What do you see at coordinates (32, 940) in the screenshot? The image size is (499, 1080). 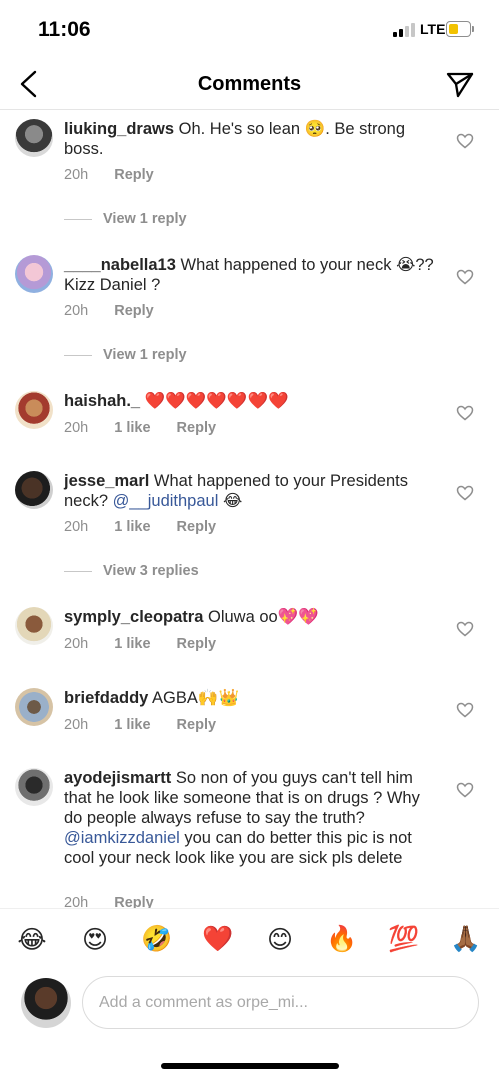 I see `emoji-button: 😂` at bounding box center [32, 940].